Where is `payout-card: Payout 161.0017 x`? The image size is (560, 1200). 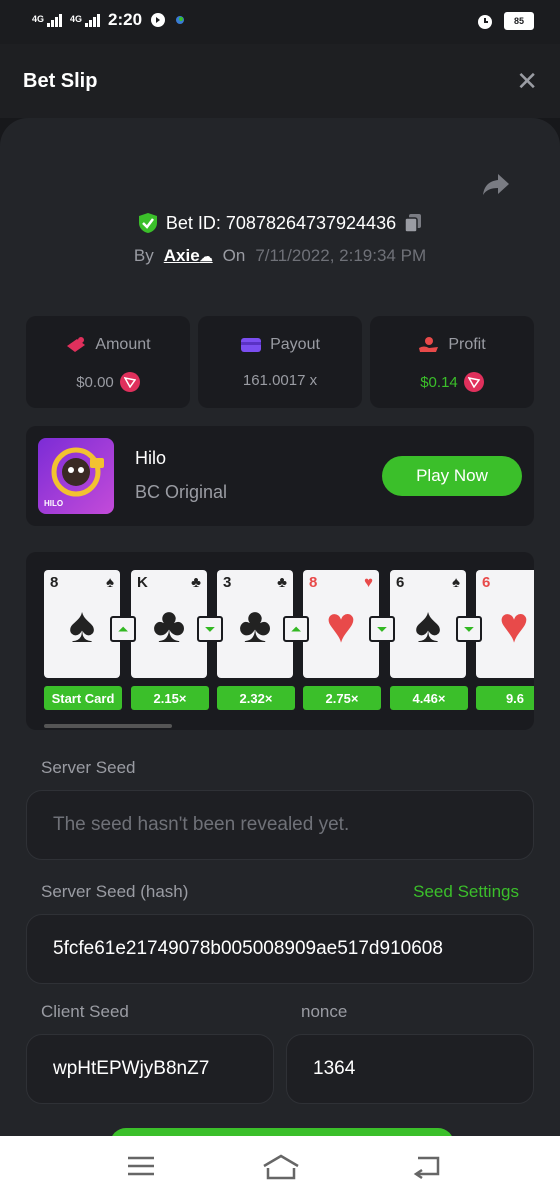
payout-card: Payout 161.0017 x is located at coordinates (280, 362).